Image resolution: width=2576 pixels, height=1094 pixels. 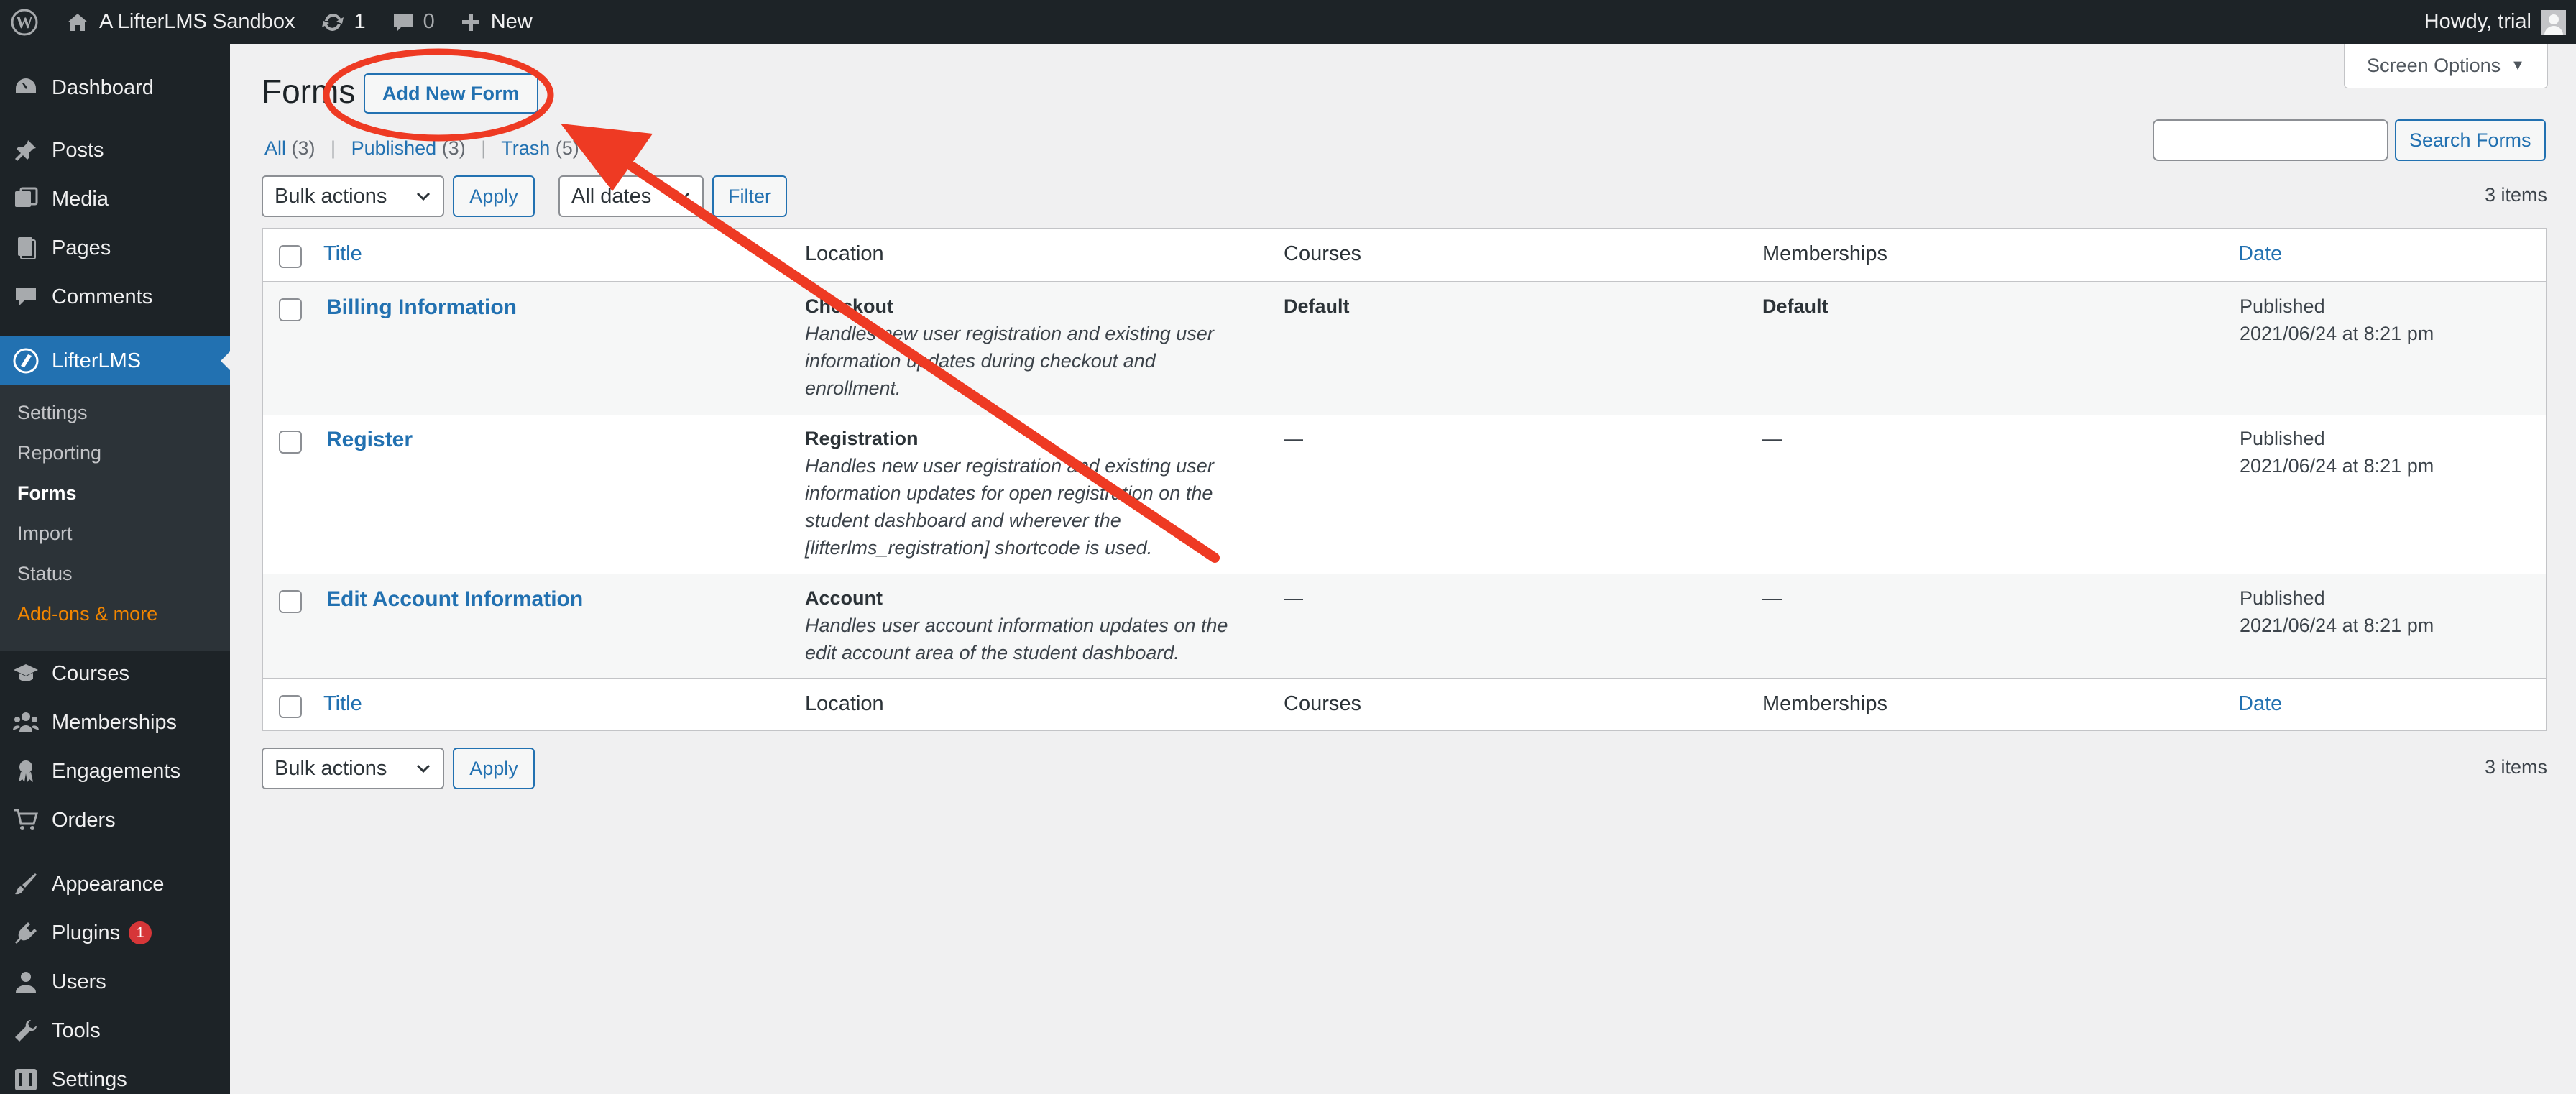 I want to click on row-memberships: —, so click(x=1772, y=439).